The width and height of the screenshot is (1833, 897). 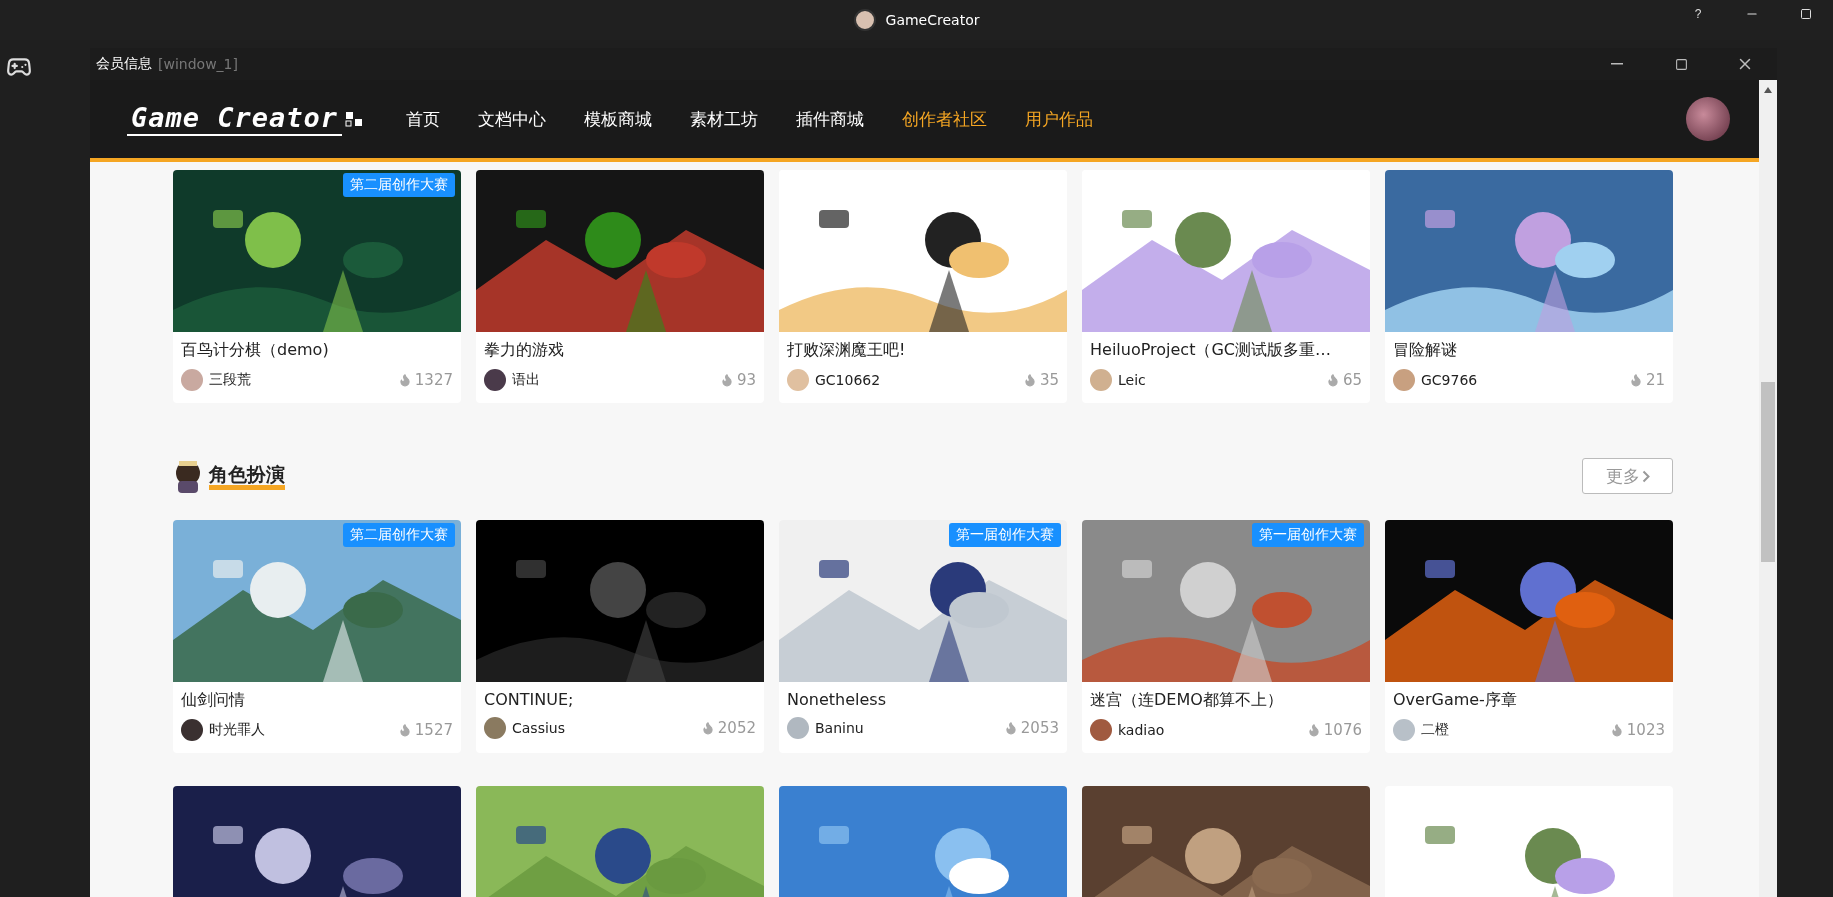 What do you see at coordinates (1655, 380) in the screenshot?
I see `heat-count: 21` at bounding box center [1655, 380].